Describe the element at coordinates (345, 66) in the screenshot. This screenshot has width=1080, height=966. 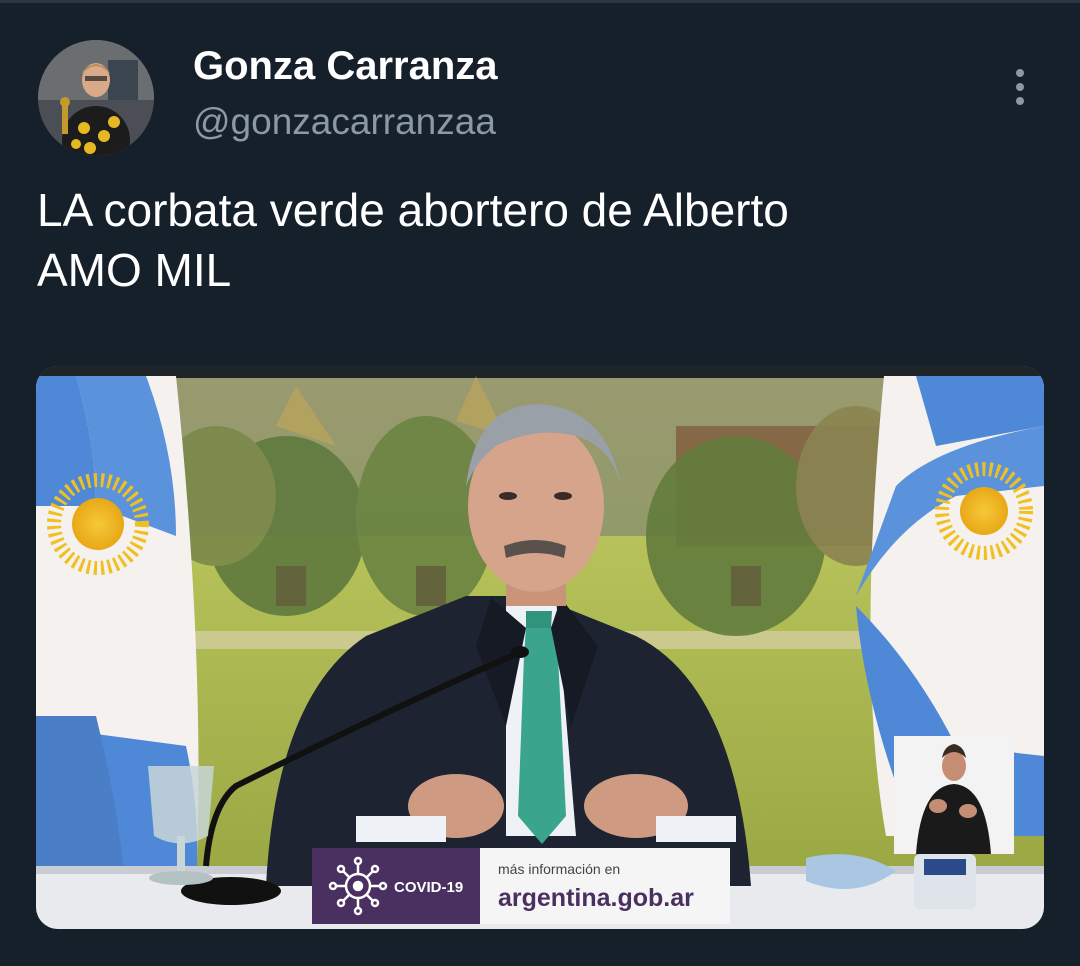
I see `author-display-name: Gonza Carranza` at that location.